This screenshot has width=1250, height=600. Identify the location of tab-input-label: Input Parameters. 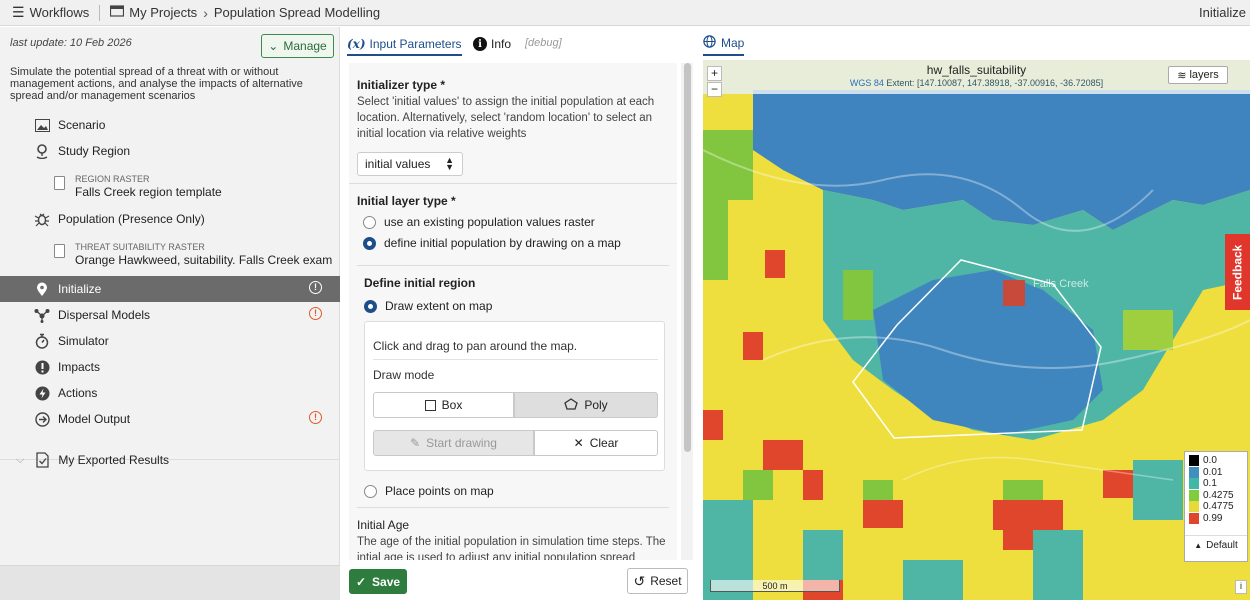
(415, 44).